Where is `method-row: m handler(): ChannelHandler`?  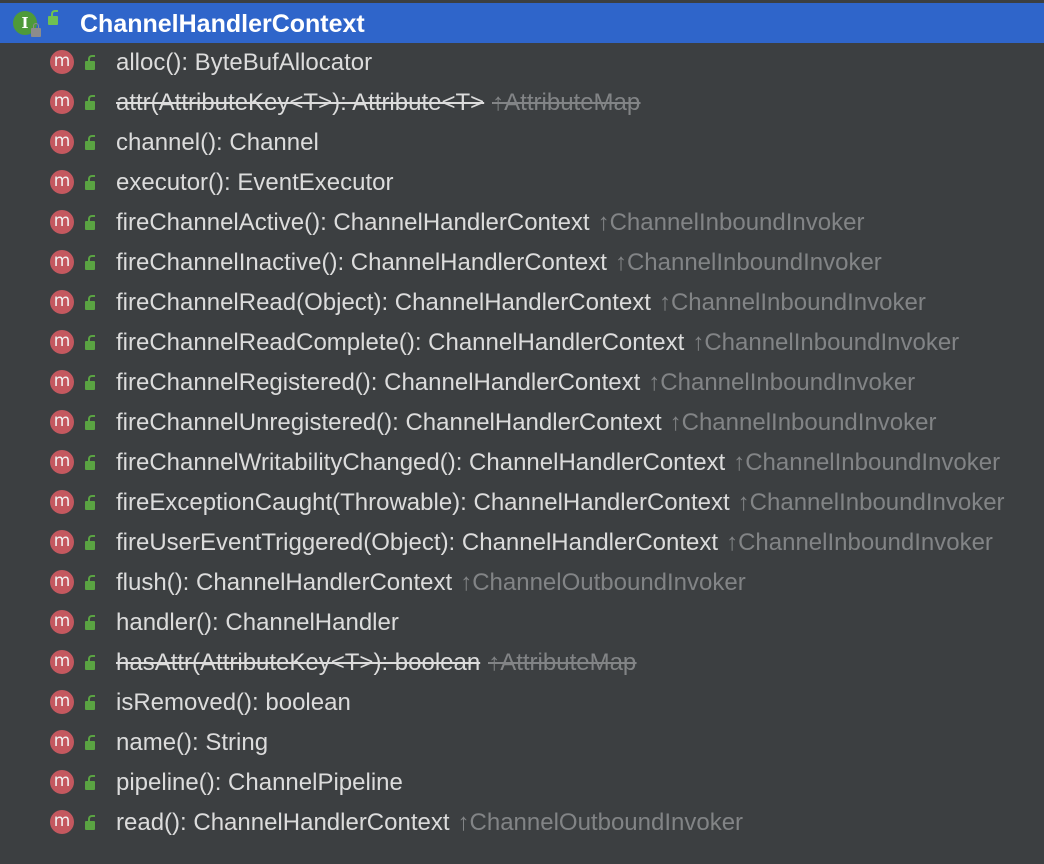
method-row: m handler(): ChannelHandler is located at coordinates (522, 623).